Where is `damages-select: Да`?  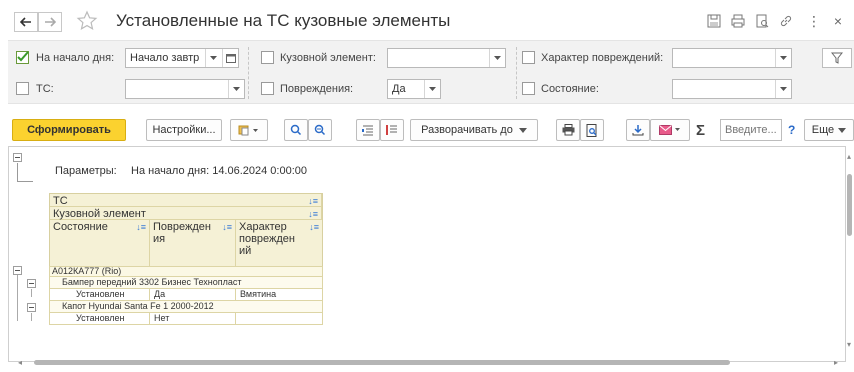
damages-select: Да is located at coordinates (414, 89).